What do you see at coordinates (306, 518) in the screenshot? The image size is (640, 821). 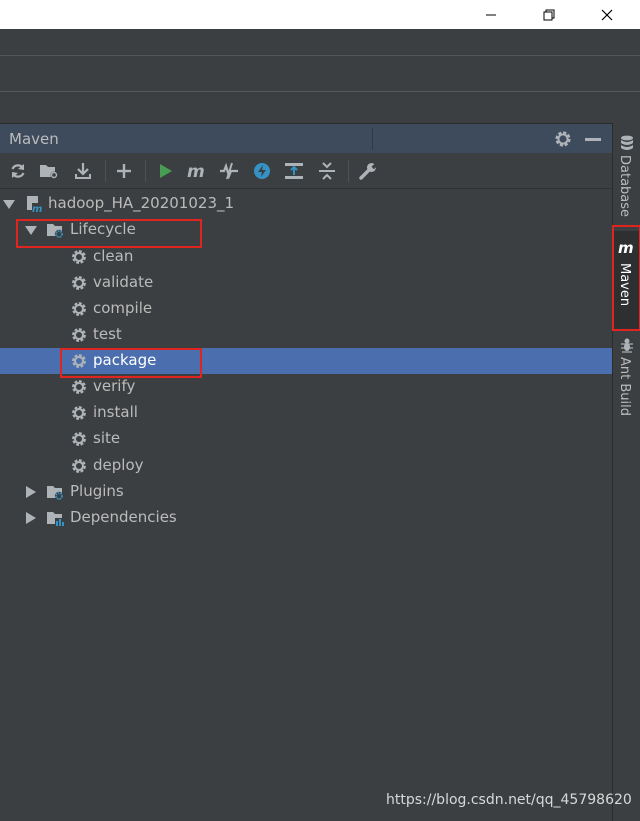 I see `tree-row-dependencies: Dependencies` at bounding box center [306, 518].